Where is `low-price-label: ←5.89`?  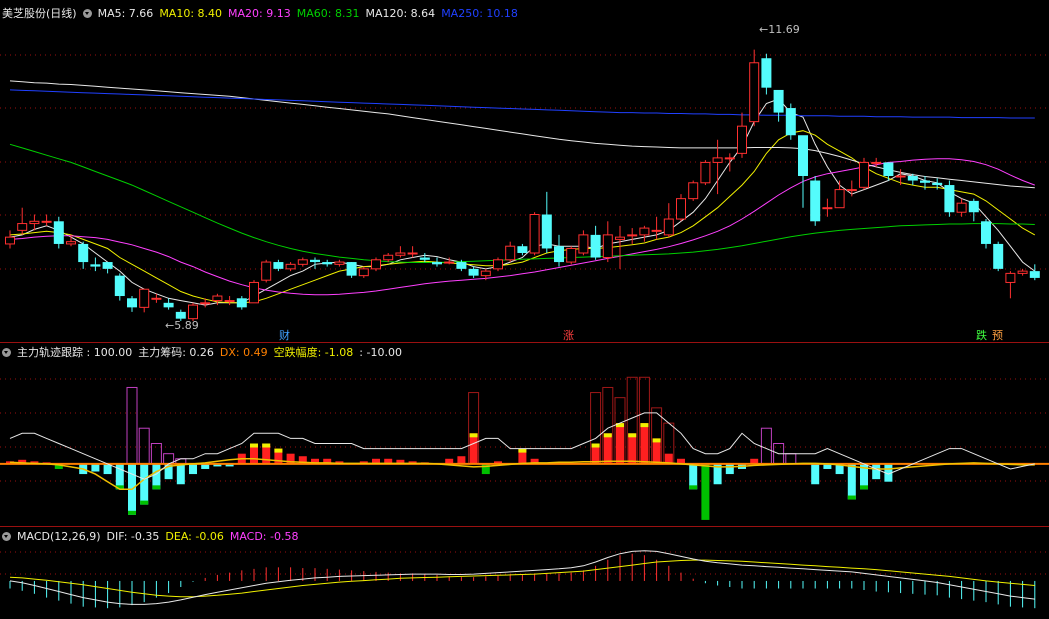
low-price-label: ←5.89 is located at coordinates (182, 325).